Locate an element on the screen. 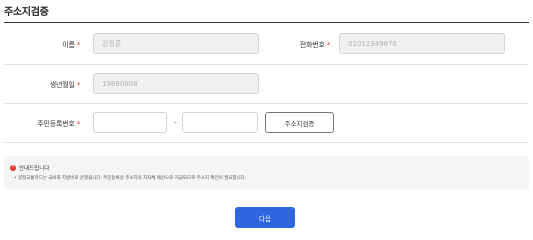 Image resolution: width=533 pixels, height=240 pixels. notice-header: ! 안내드립니다 is located at coordinates (29, 168).